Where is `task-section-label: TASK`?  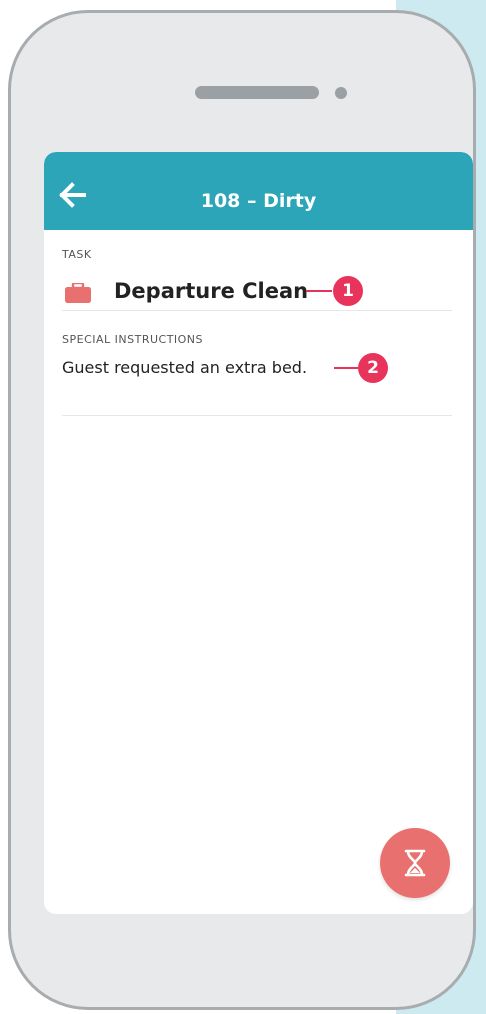 task-section-label: TASK is located at coordinates (77, 254).